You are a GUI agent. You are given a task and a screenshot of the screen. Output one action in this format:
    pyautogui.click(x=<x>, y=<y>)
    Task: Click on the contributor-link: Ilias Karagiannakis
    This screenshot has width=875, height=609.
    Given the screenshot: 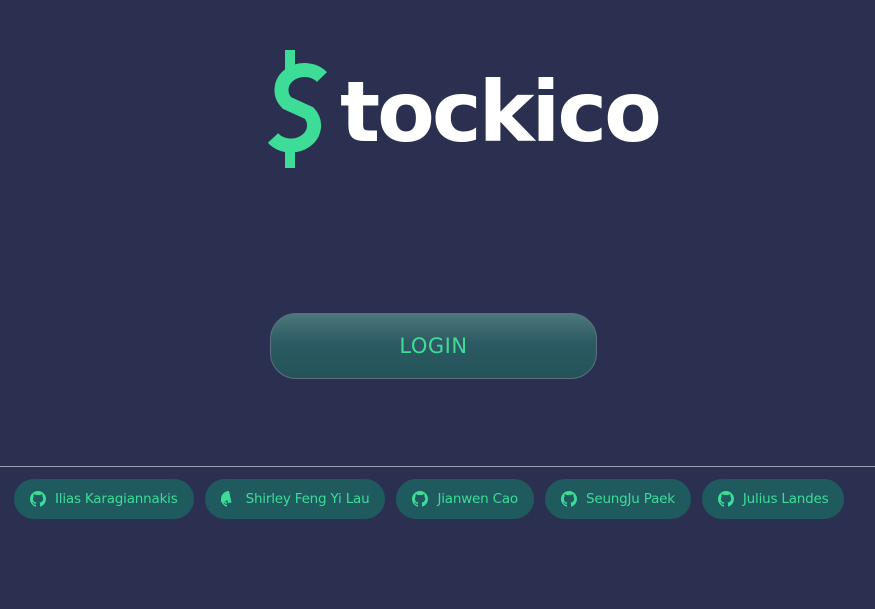 What is the action you would take?
    pyautogui.click(x=104, y=499)
    